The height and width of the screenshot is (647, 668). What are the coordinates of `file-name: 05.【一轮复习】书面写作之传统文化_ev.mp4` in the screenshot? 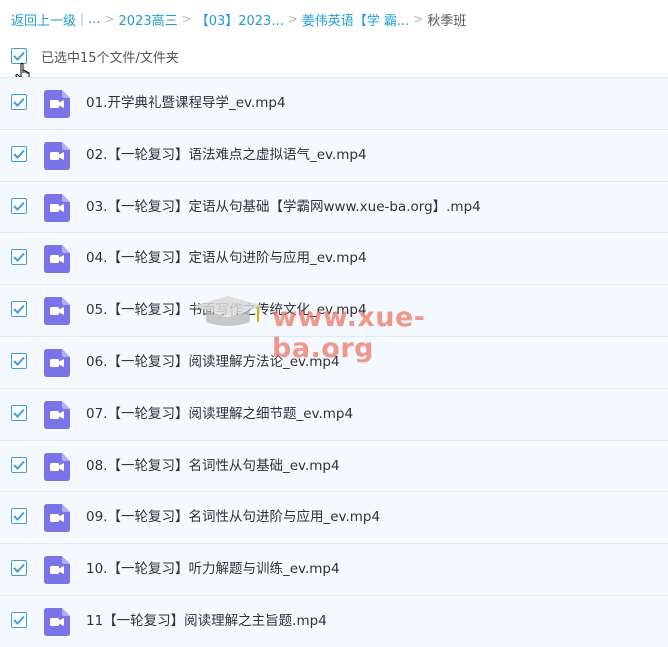 It's located at (226, 310).